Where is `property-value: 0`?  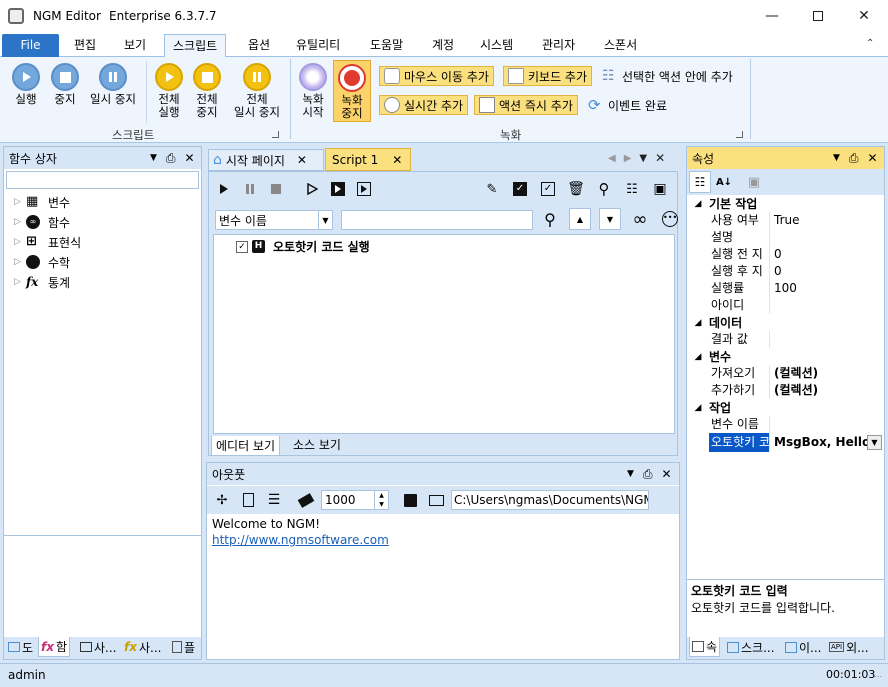 property-value: 0 is located at coordinates (827, 254).